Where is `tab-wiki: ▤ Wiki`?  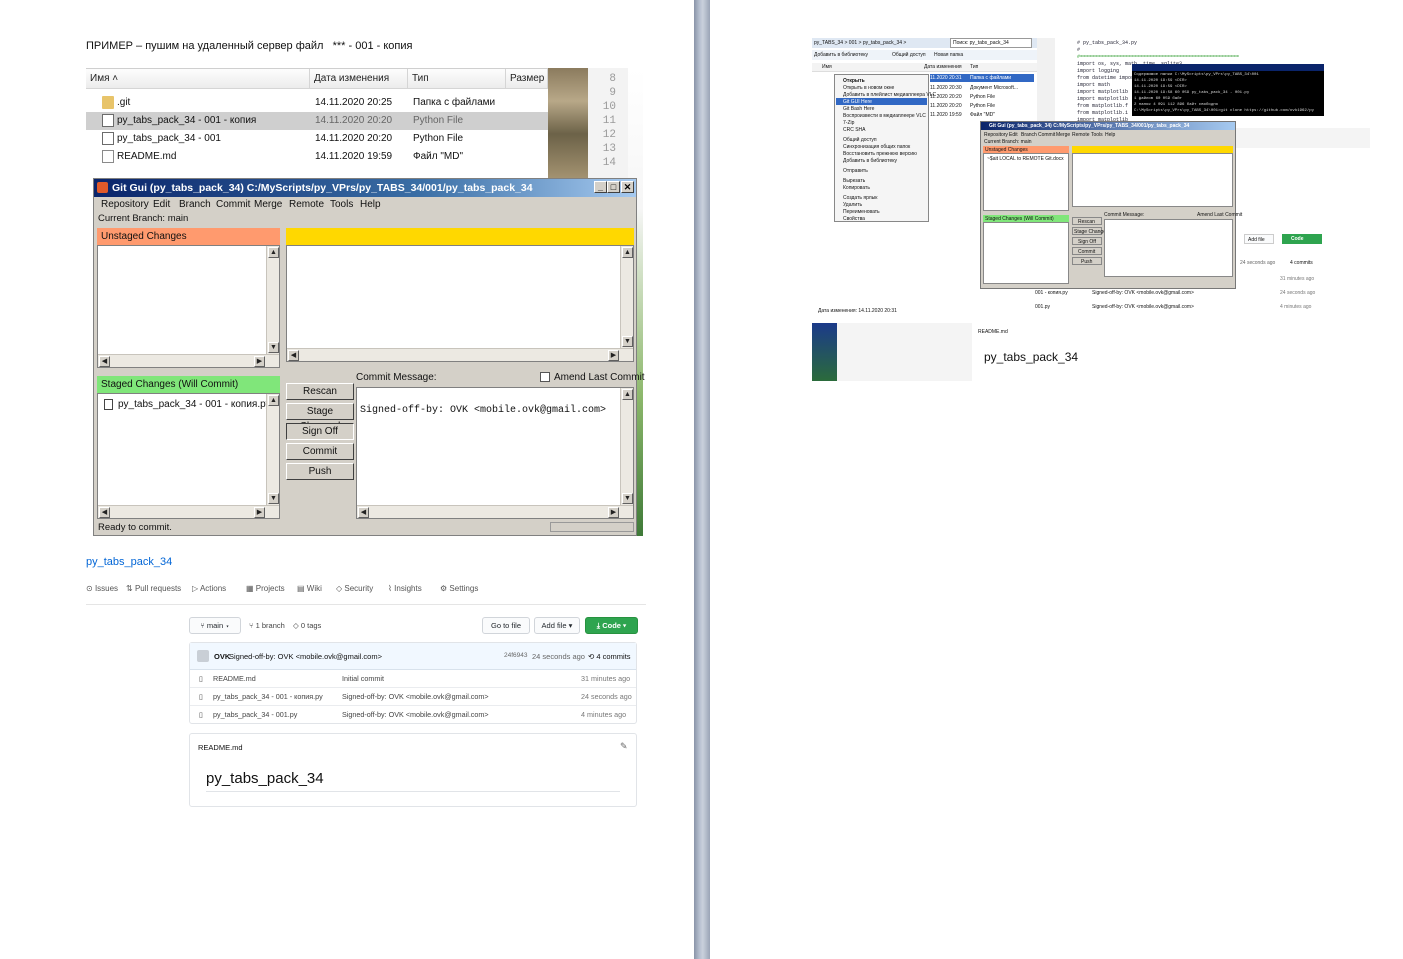 tab-wiki: ▤ Wiki is located at coordinates (309, 588).